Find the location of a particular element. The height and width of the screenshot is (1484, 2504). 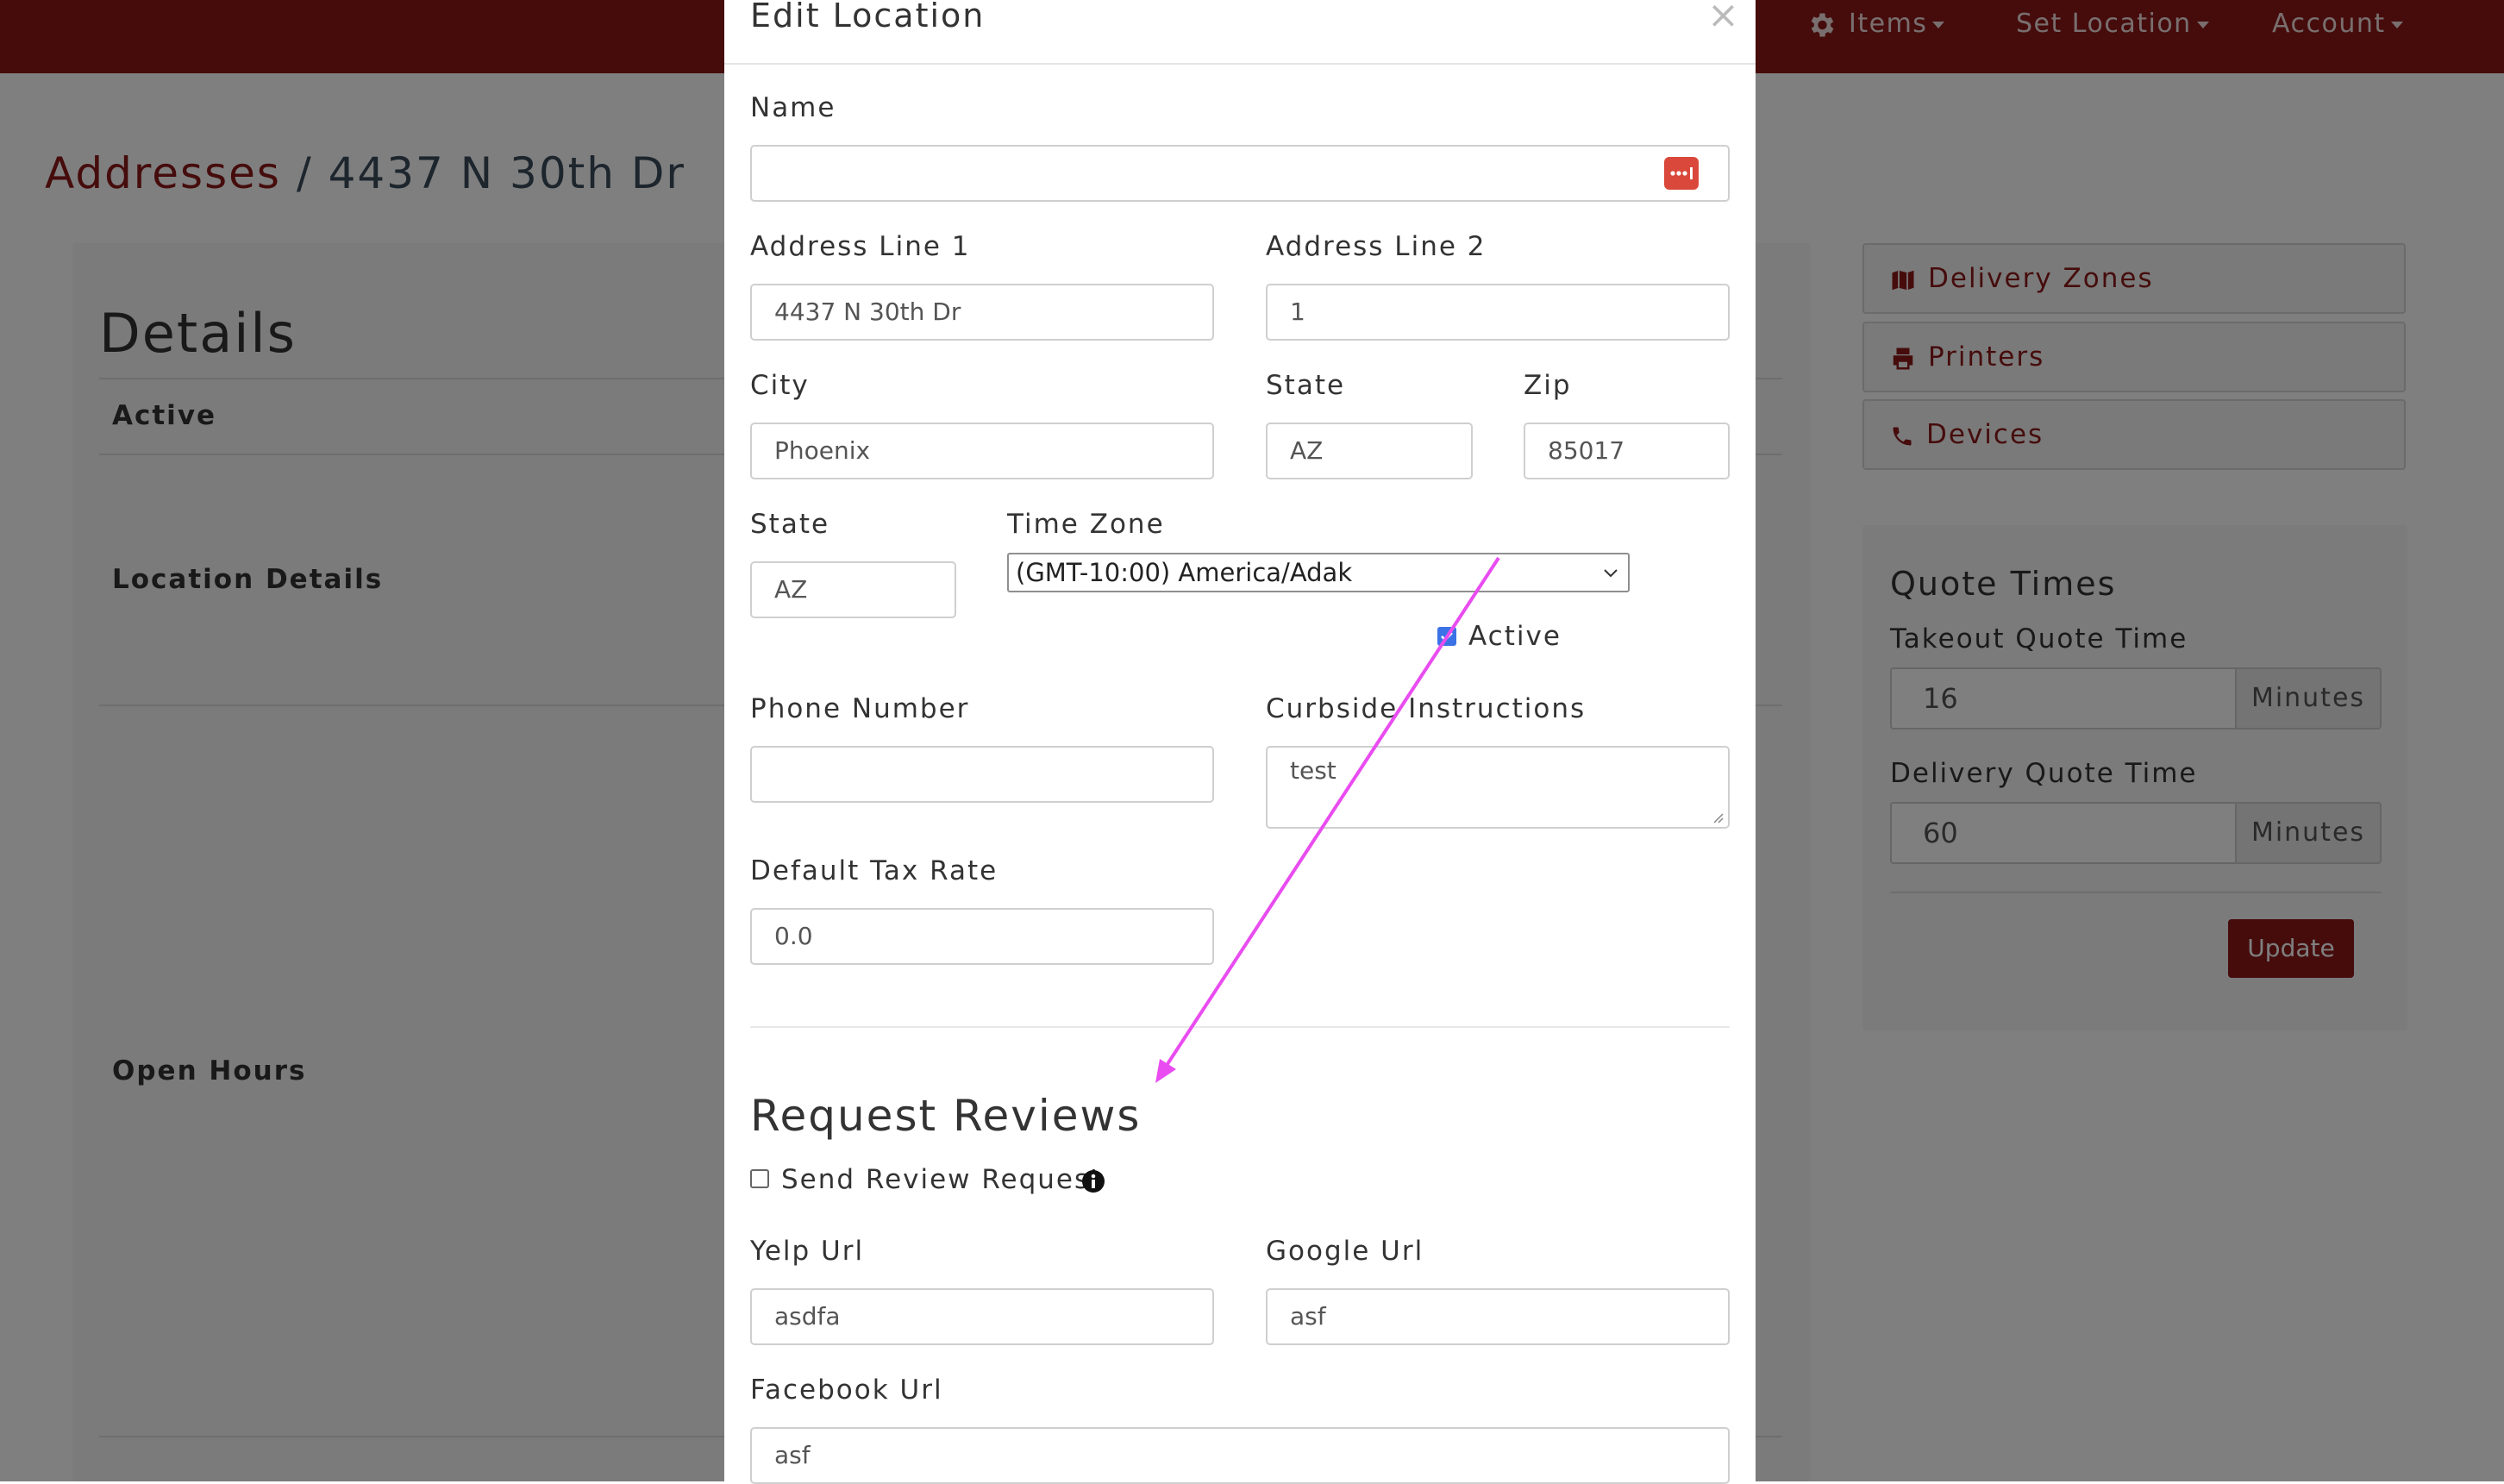

annotation-arrow is located at coordinates (1328, 819).